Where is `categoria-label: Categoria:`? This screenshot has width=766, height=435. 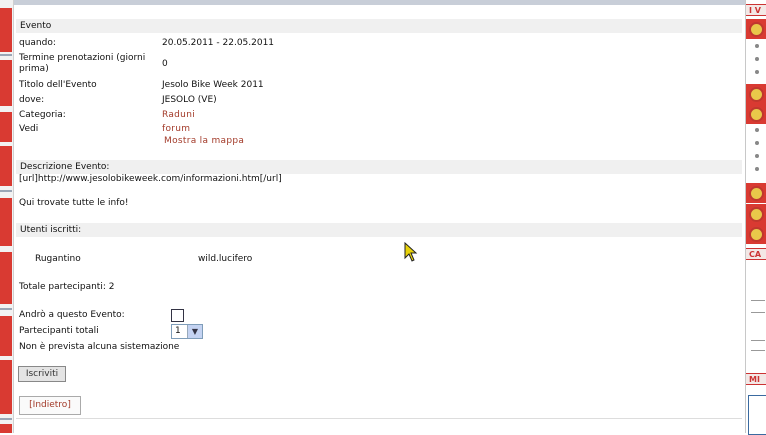
categoria-label: Categoria: is located at coordinates (42, 115).